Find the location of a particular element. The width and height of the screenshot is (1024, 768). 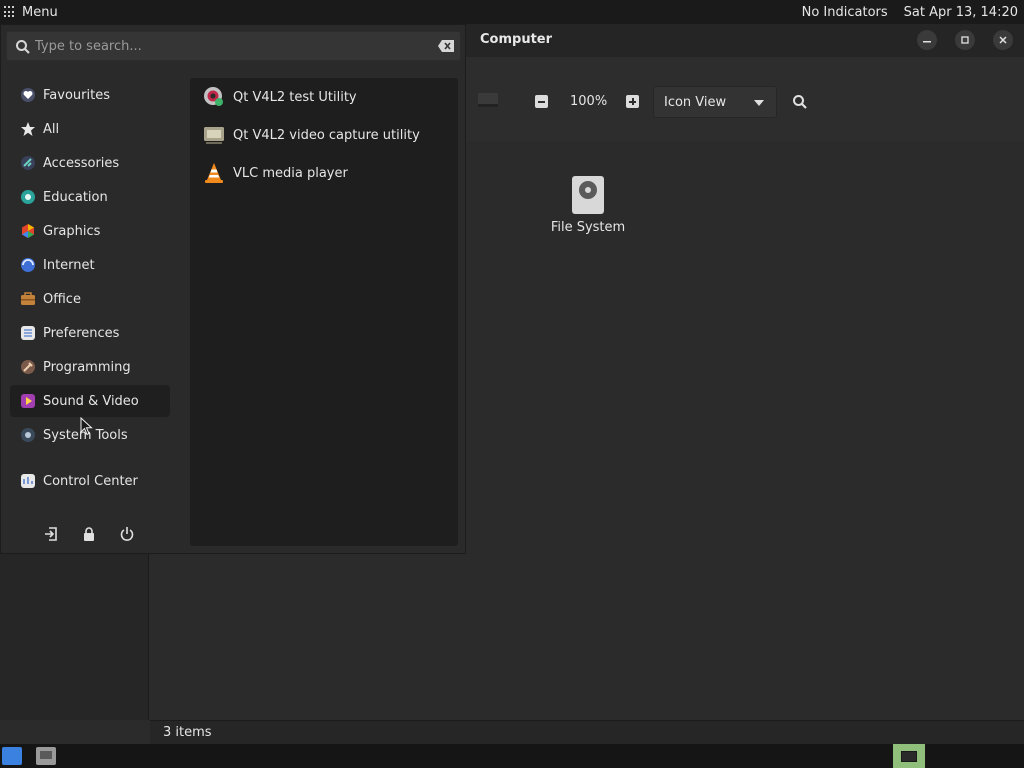

category-graphics: Graphics is located at coordinates (90, 231).